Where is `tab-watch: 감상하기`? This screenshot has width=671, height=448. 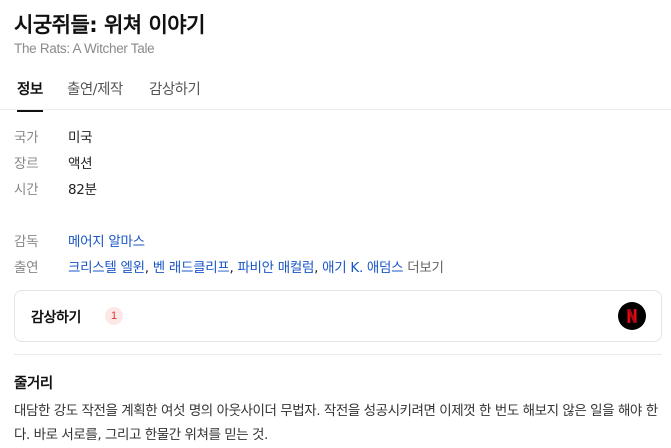 tab-watch: 감상하기 is located at coordinates (175, 88).